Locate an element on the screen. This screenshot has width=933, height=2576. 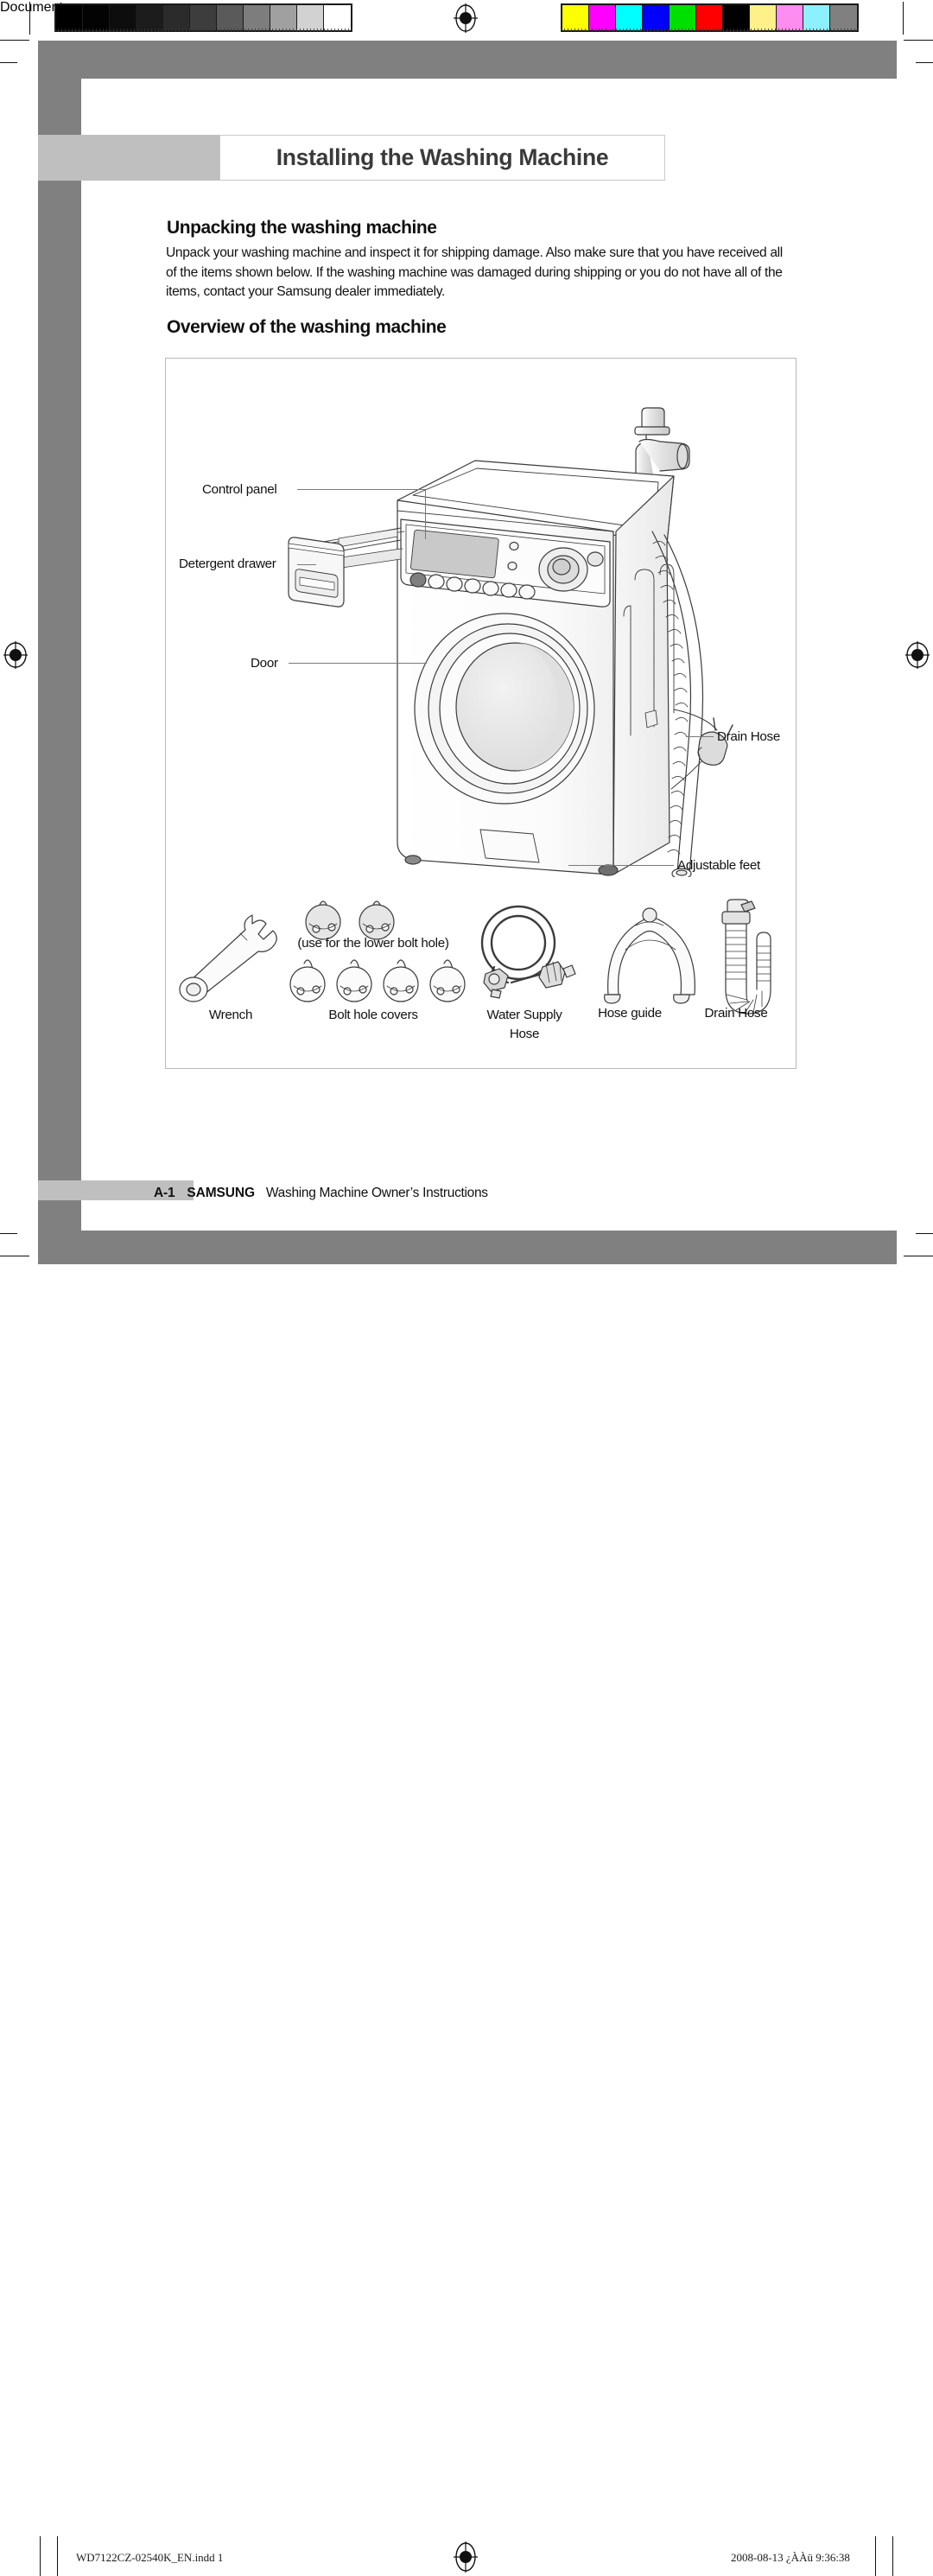
water-supply-hose-icon is located at coordinates (528, 952).